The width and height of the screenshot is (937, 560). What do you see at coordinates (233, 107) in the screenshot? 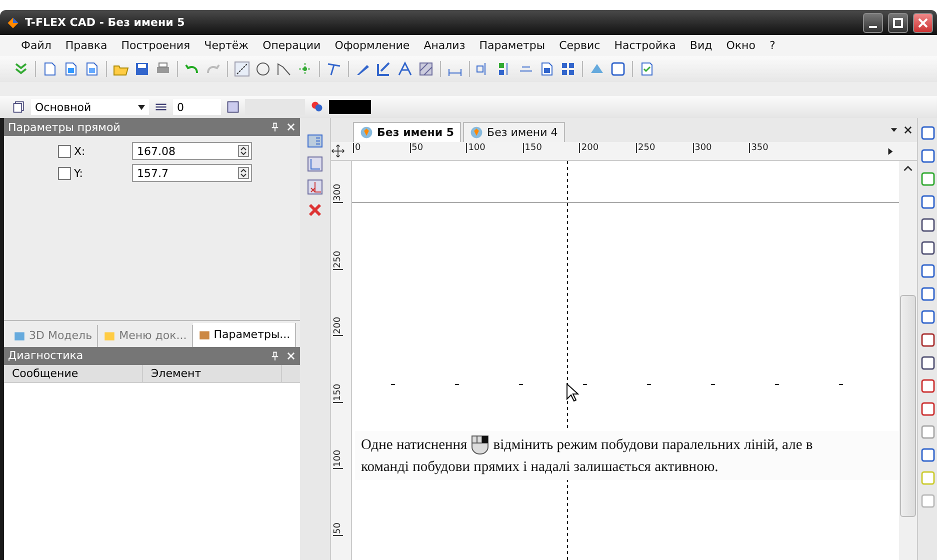
I see `style-icon` at bounding box center [233, 107].